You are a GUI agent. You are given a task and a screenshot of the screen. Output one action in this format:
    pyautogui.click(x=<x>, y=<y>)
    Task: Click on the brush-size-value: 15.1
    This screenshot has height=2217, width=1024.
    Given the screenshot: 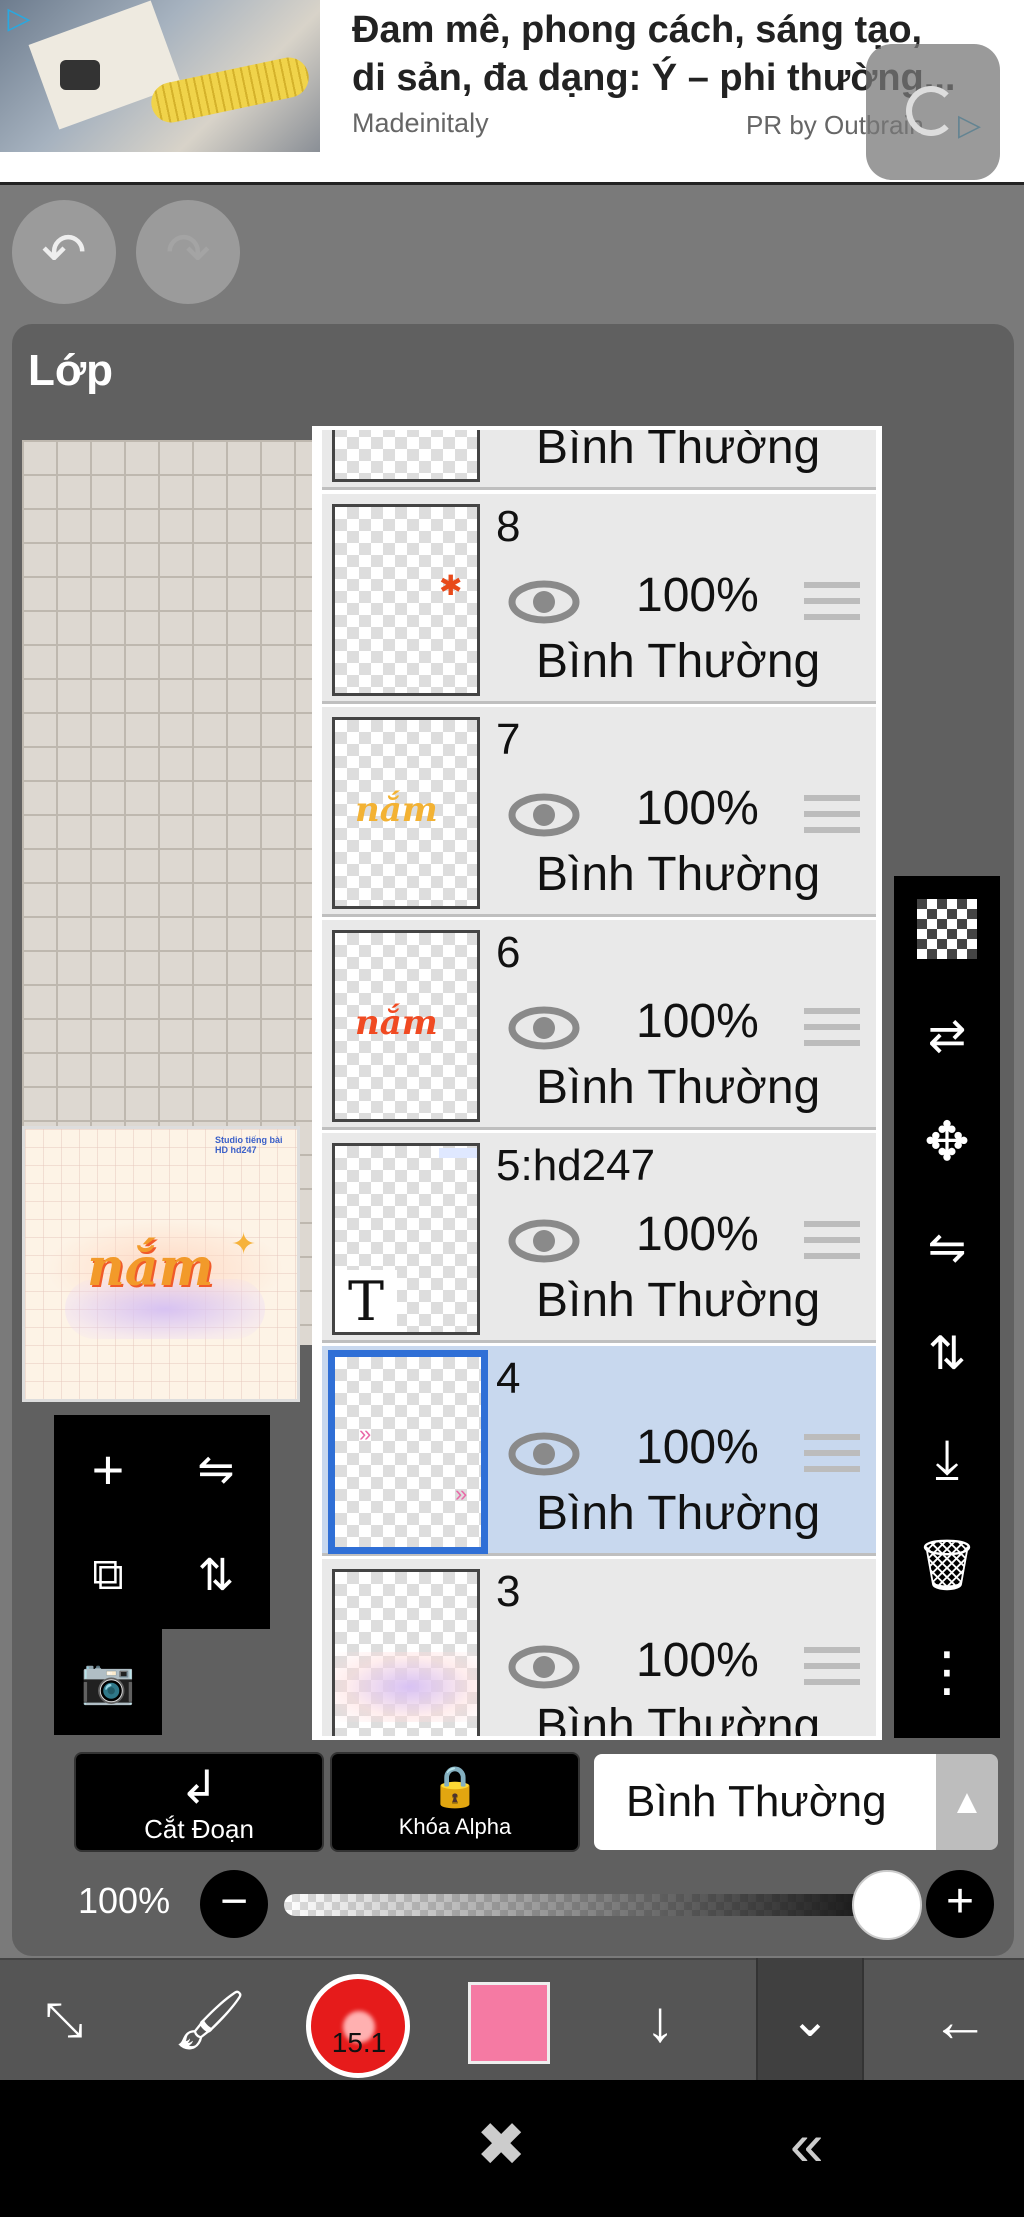 What is the action you would take?
    pyautogui.click(x=359, y=2042)
    